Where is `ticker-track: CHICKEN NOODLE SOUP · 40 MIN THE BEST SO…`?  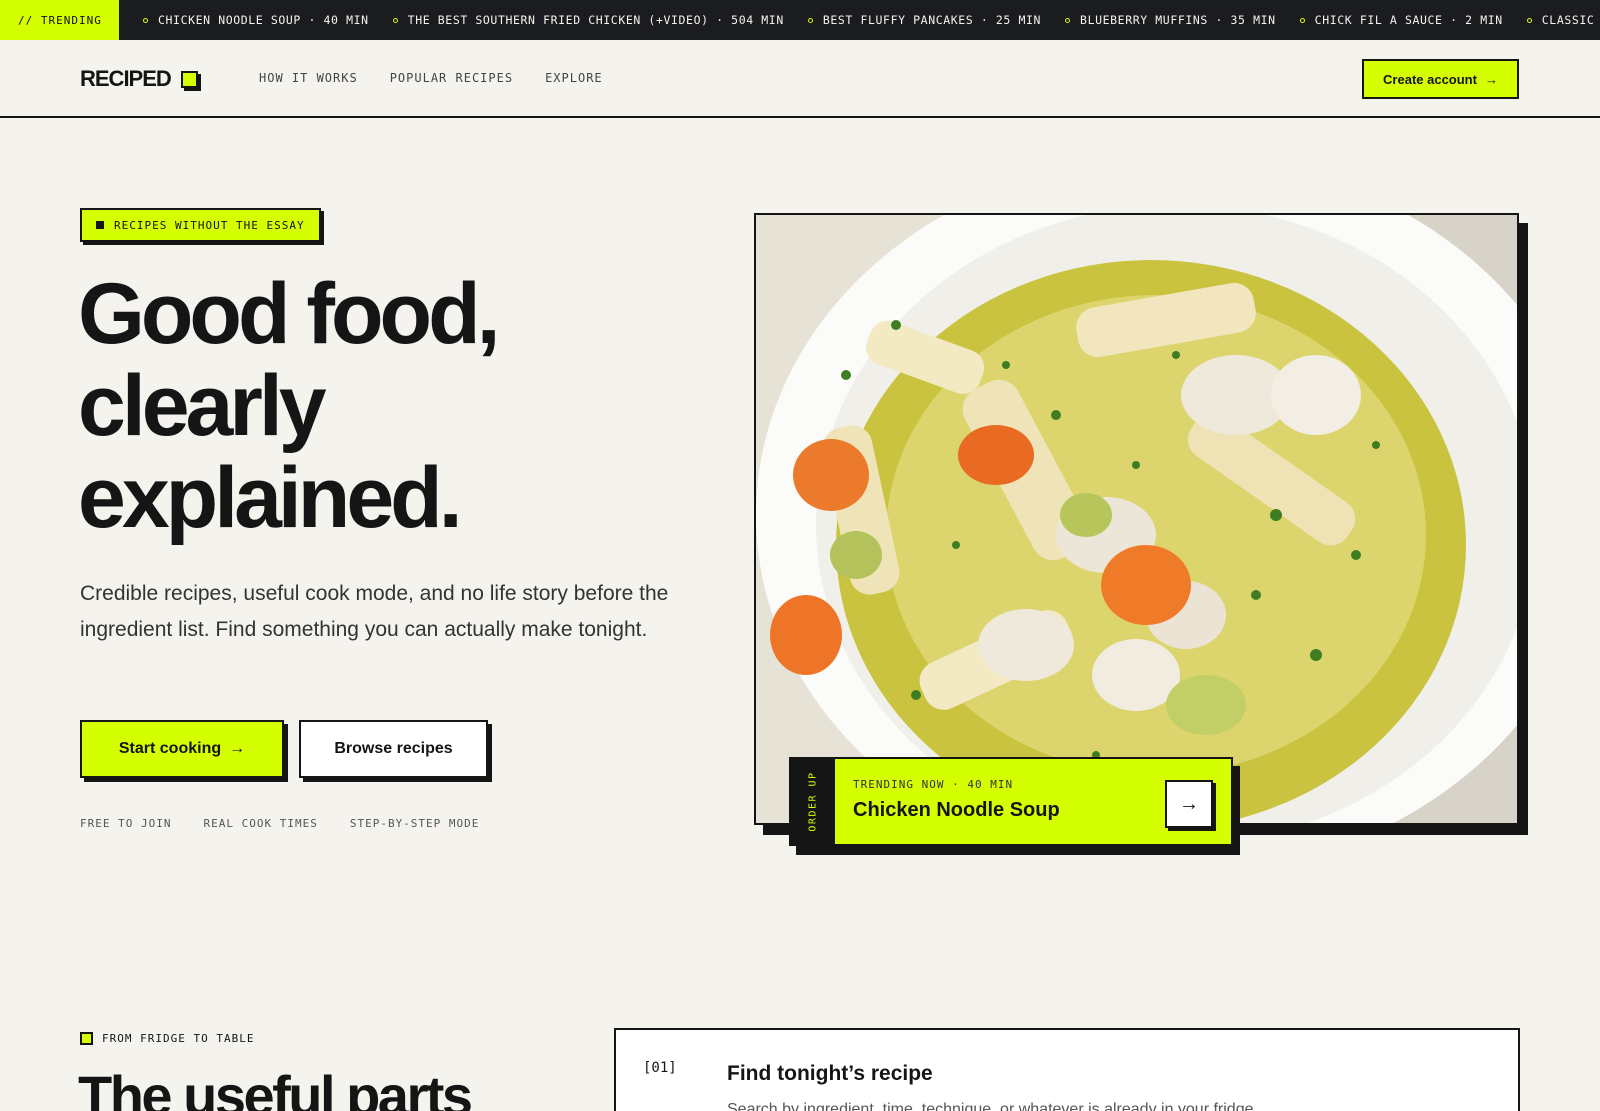
ticker-track: CHICKEN NOODLE SOUP · 40 MIN THE BEST SO… is located at coordinates (871, 20).